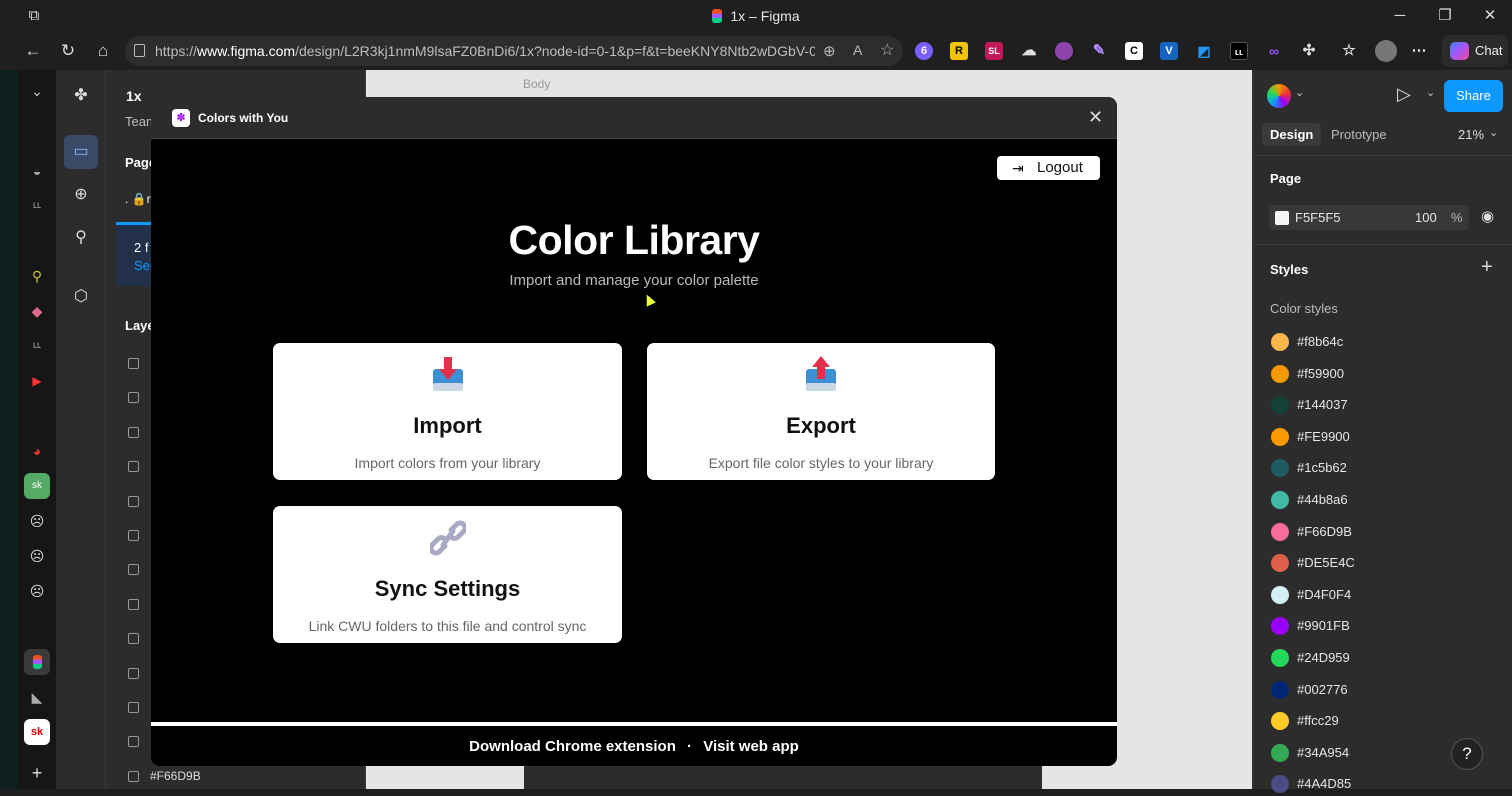 This screenshot has height=796, width=1512. Describe the element at coordinates (1386, 532) in the screenshot. I see `color-style-item: #F66D9B` at that location.